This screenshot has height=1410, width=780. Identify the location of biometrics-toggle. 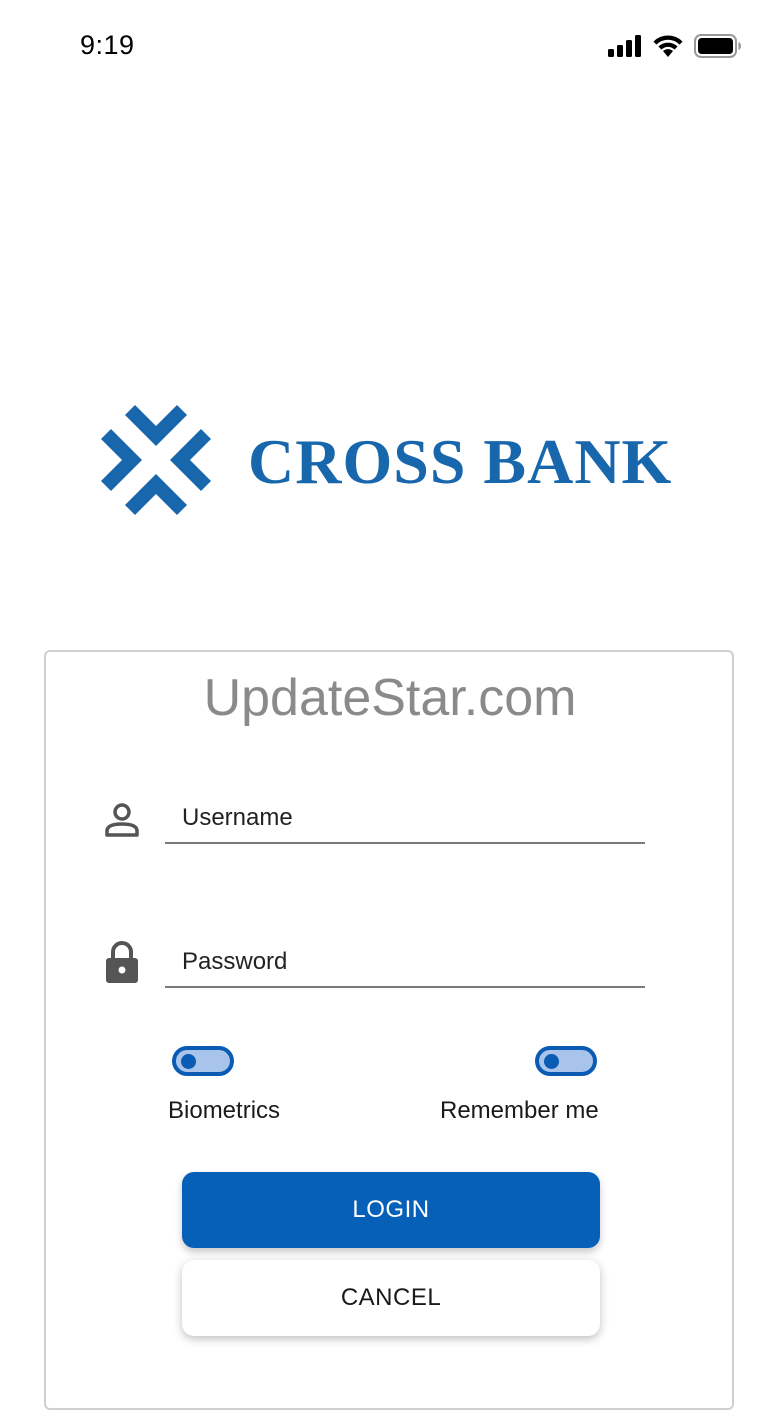
(203, 1061).